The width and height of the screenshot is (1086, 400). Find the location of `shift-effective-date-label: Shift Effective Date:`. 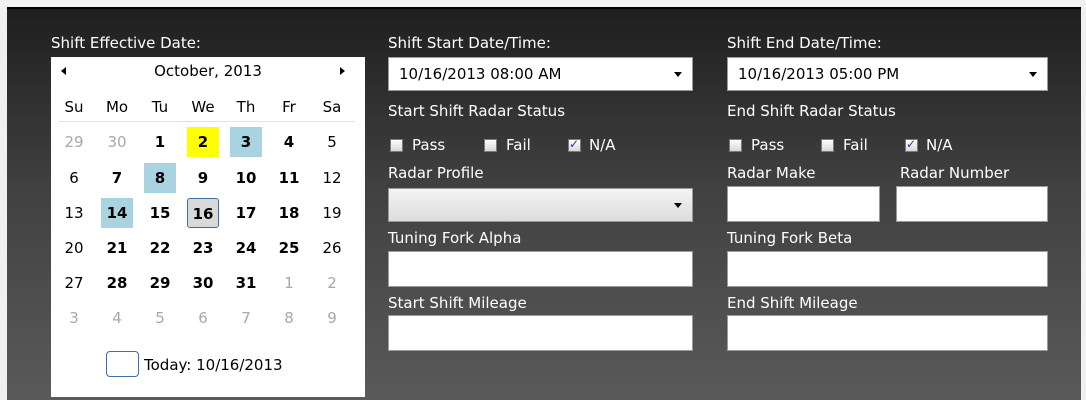

shift-effective-date-label: Shift Effective Date: is located at coordinates (126, 43).